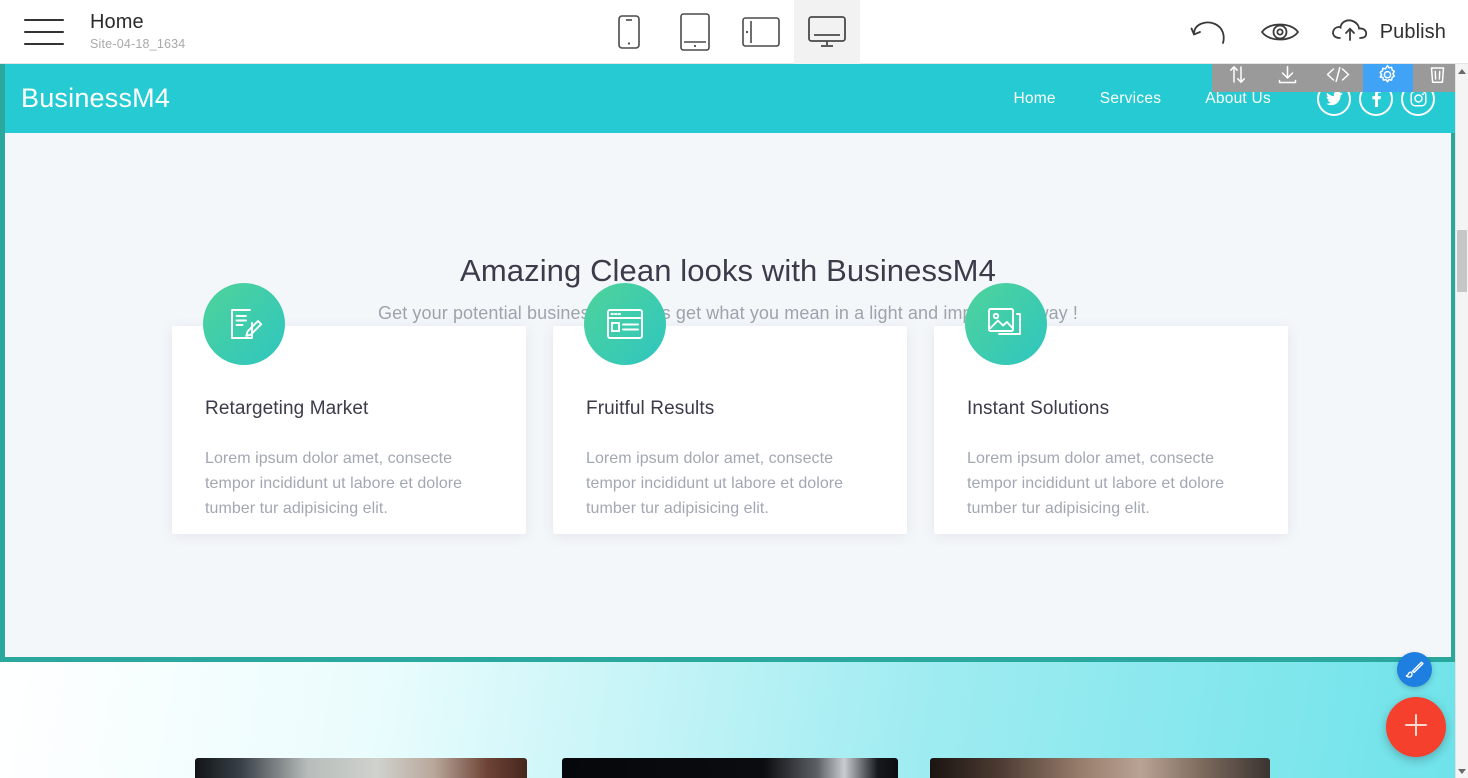 The image size is (1468, 778). What do you see at coordinates (1287, 78) in the screenshot?
I see `download-block-button` at bounding box center [1287, 78].